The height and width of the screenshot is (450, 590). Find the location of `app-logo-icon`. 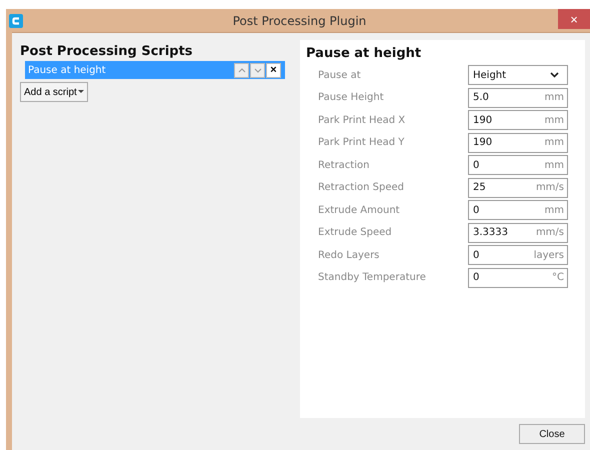

app-logo-icon is located at coordinates (16, 21).